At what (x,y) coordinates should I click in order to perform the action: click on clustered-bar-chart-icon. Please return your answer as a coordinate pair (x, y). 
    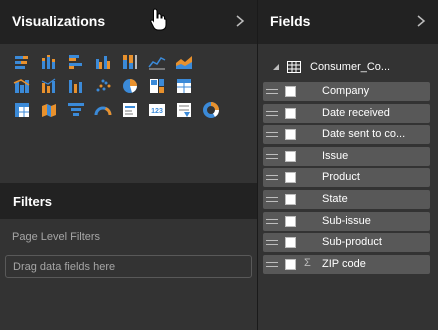
    Looking at the image, I should click on (75, 62).